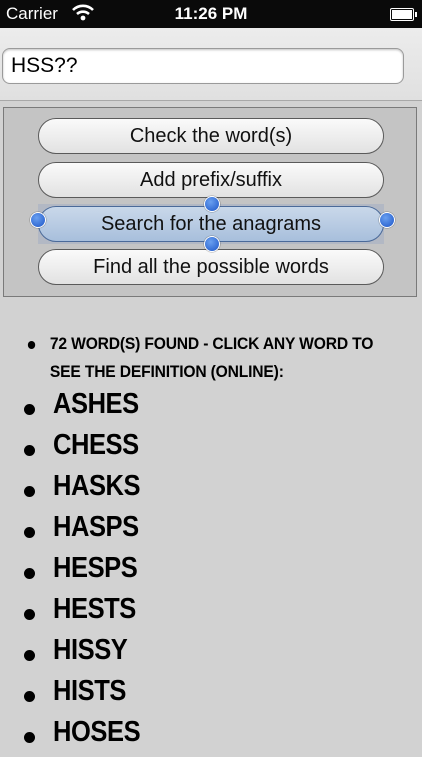 The image size is (422, 757). I want to click on find-all-words-button: Find all the possible words, so click(211, 267).